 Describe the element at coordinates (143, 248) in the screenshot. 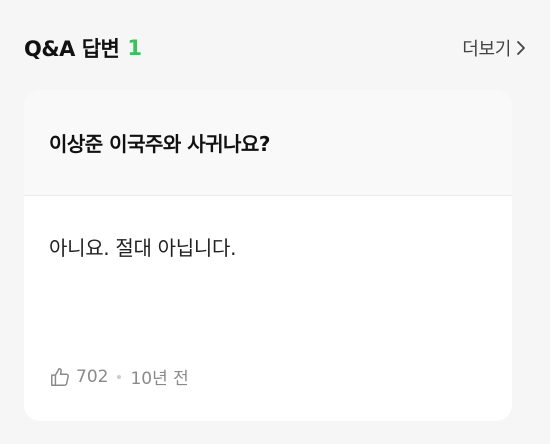

I see `answer-text: 아니요. 절대 아닙니다.` at that location.